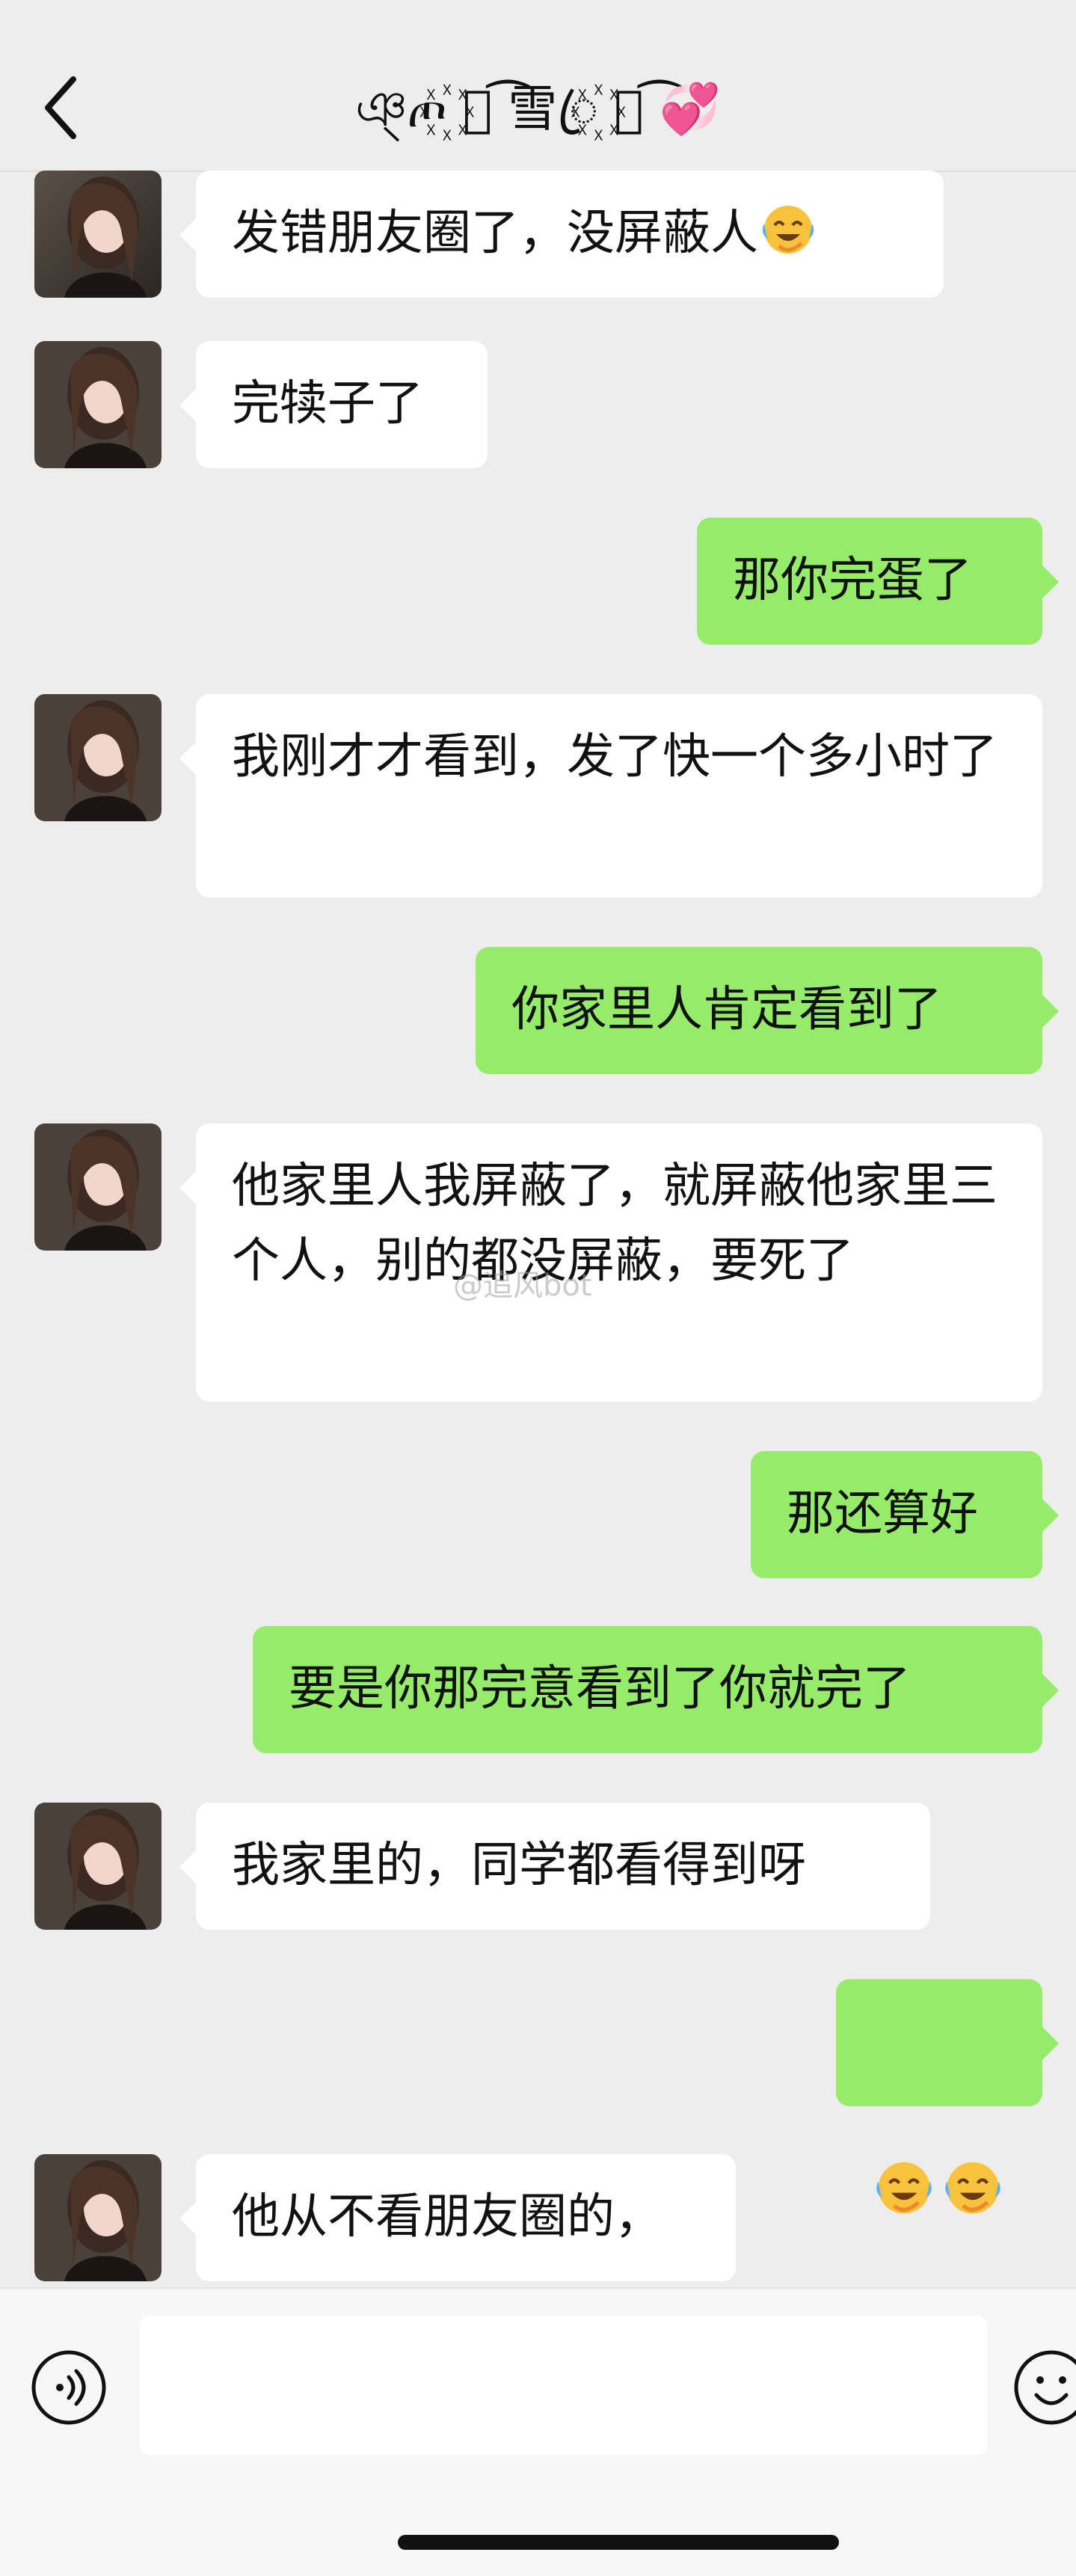  What do you see at coordinates (447, 2217) in the screenshot?
I see `message-text: 他从不看朋友圈的，` at bounding box center [447, 2217].